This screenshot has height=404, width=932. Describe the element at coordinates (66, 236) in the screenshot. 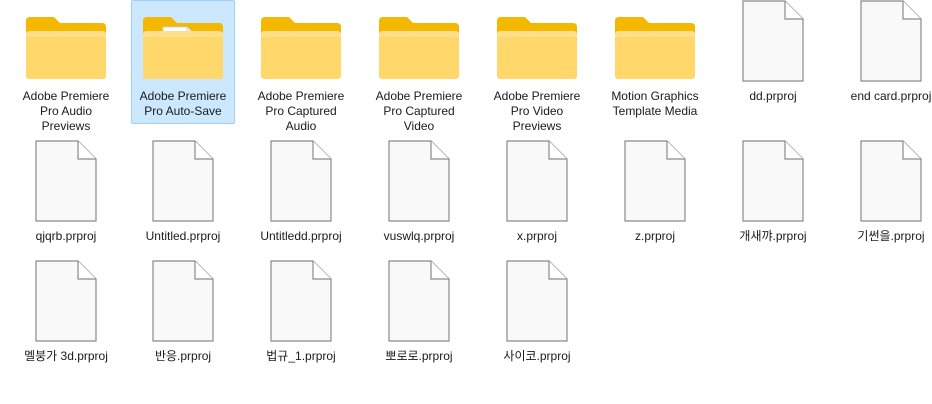

I see `item-label: qjqrb.prproj` at that location.